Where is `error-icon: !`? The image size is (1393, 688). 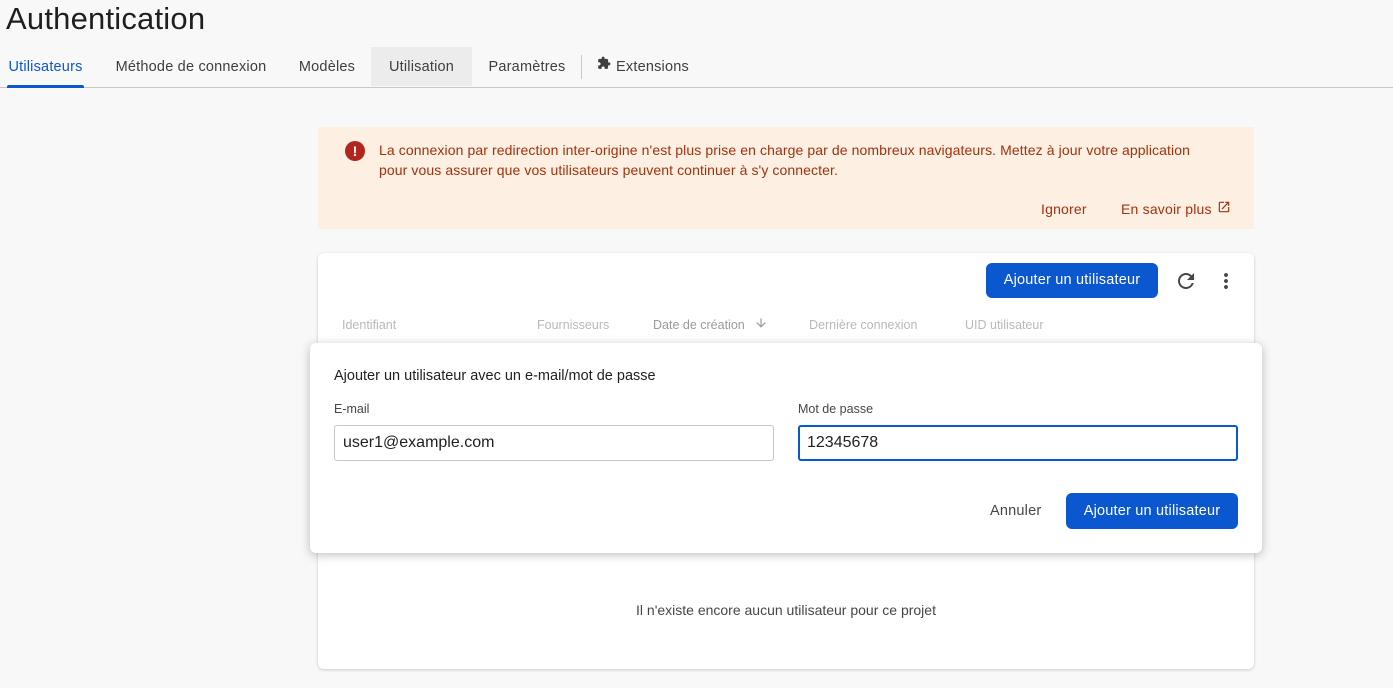 error-icon: ! is located at coordinates (355, 151).